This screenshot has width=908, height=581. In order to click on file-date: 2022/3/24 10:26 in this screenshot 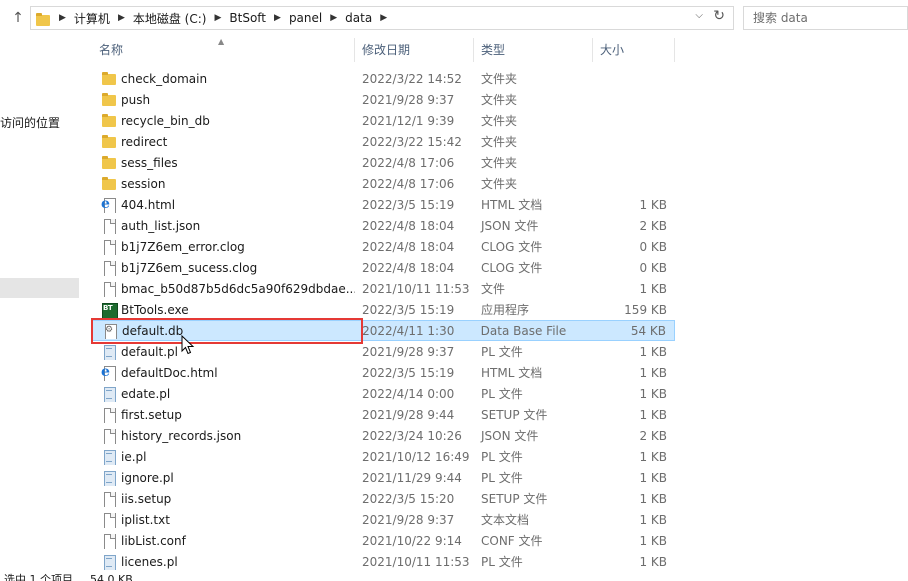, I will do `click(412, 435)`.